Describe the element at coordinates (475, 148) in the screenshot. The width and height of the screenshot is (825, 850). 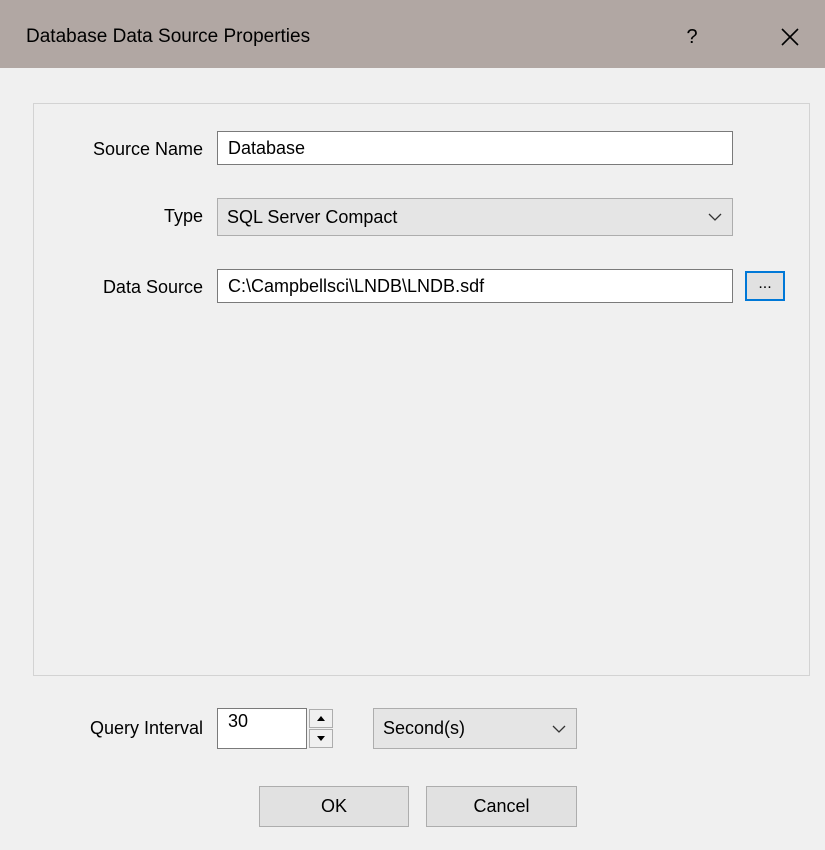
I see `source-name-field: Database` at that location.